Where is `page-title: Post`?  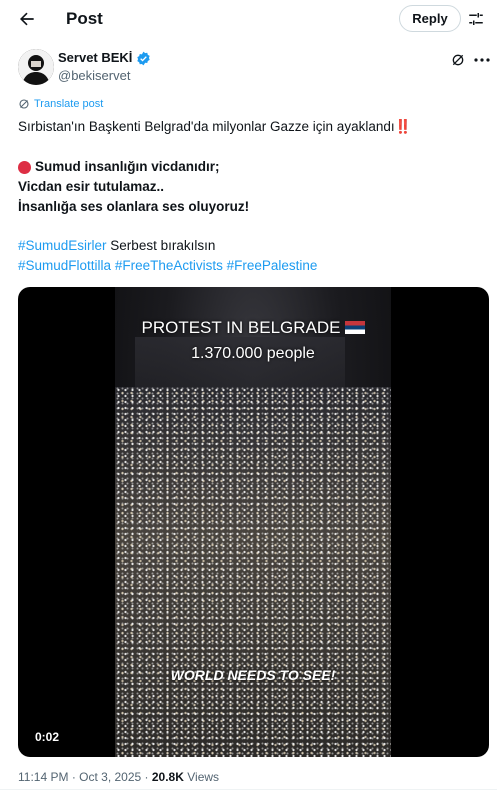
page-title: Post is located at coordinates (84, 18).